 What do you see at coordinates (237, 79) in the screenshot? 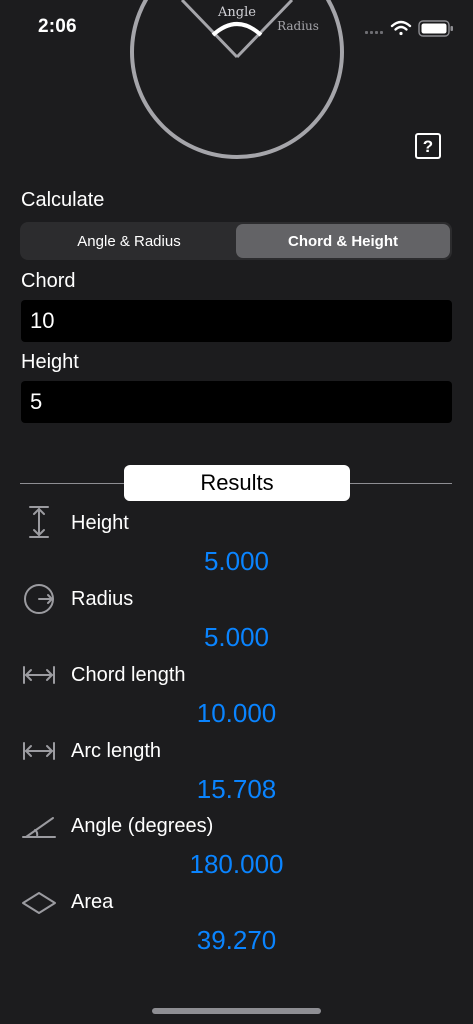
I see `segment-diagram: Angle Radius` at bounding box center [237, 79].